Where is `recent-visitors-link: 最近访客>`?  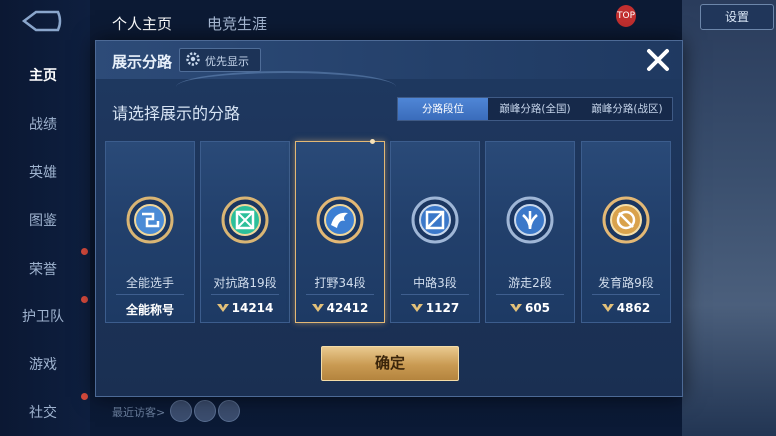 recent-visitors-link: 最近访客> is located at coordinates (138, 412).